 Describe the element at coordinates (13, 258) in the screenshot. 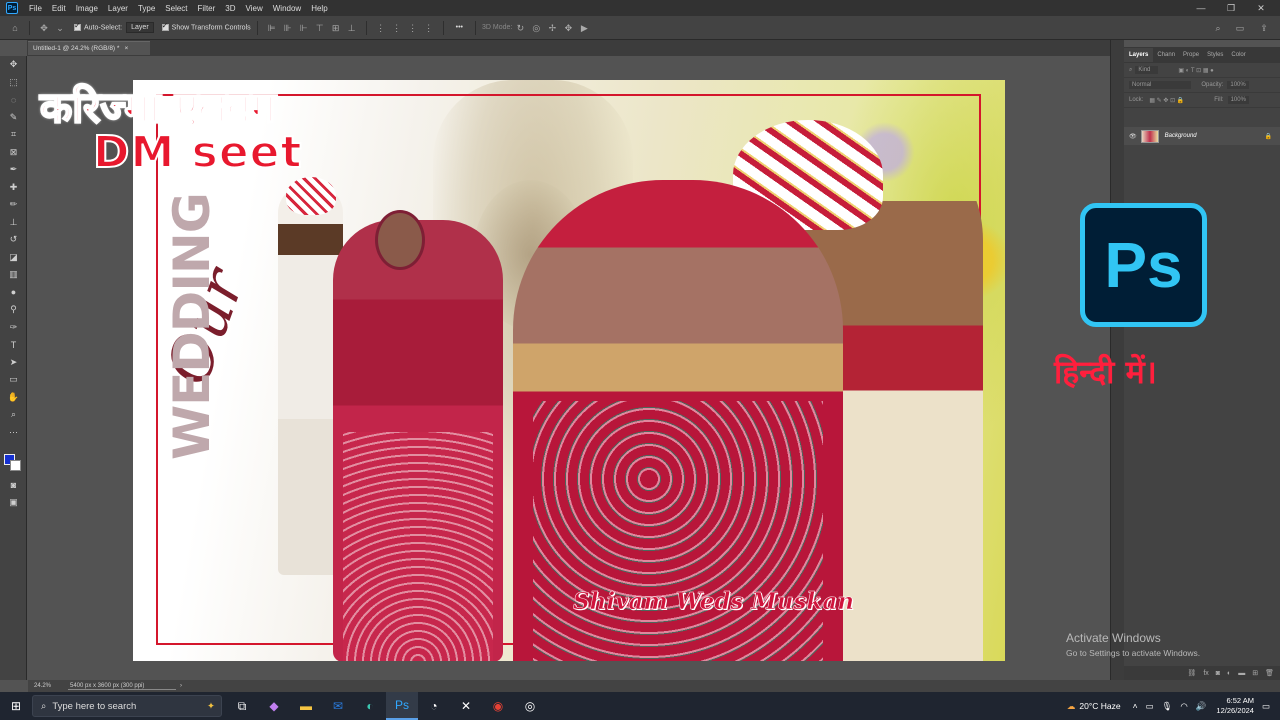

I see `eraser-tool-icon: ◪` at that location.